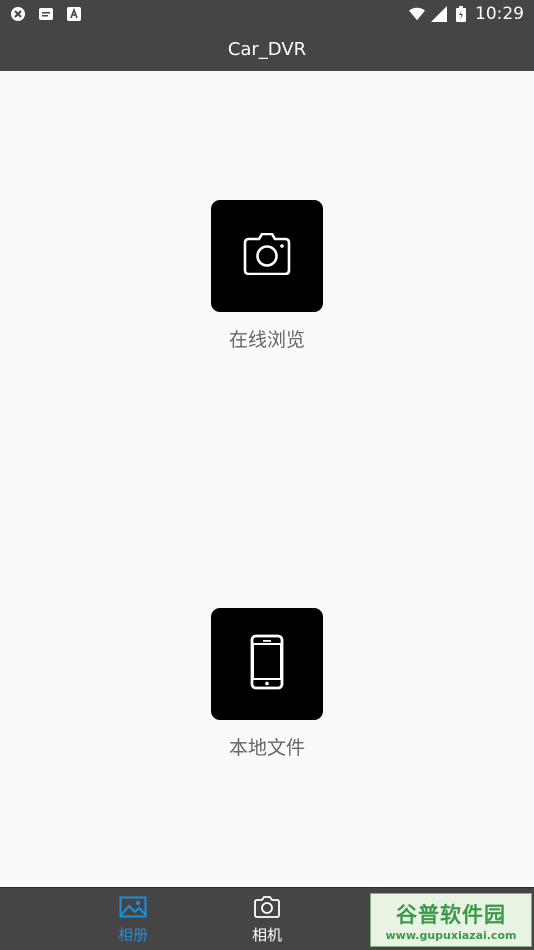 The height and width of the screenshot is (950, 534). What do you see at coordinates (267, 14) in the screenshot?
I see `status-bar: 10:29` at bounding box center [267, 14].